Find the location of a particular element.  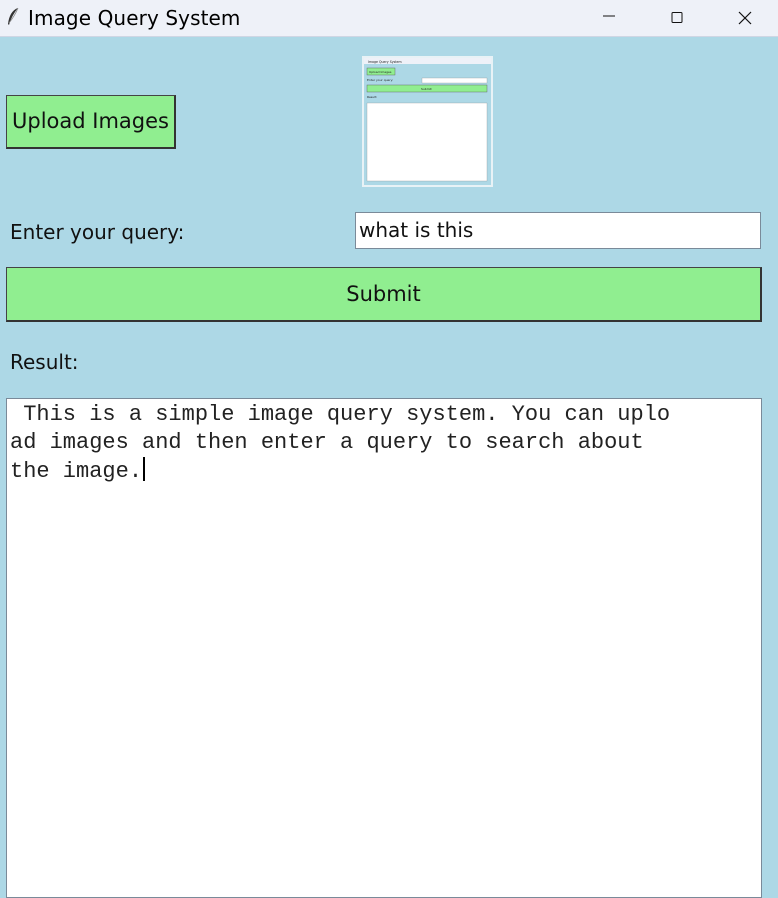

title-bar: Image Query System is located at coordinates (389, 18).